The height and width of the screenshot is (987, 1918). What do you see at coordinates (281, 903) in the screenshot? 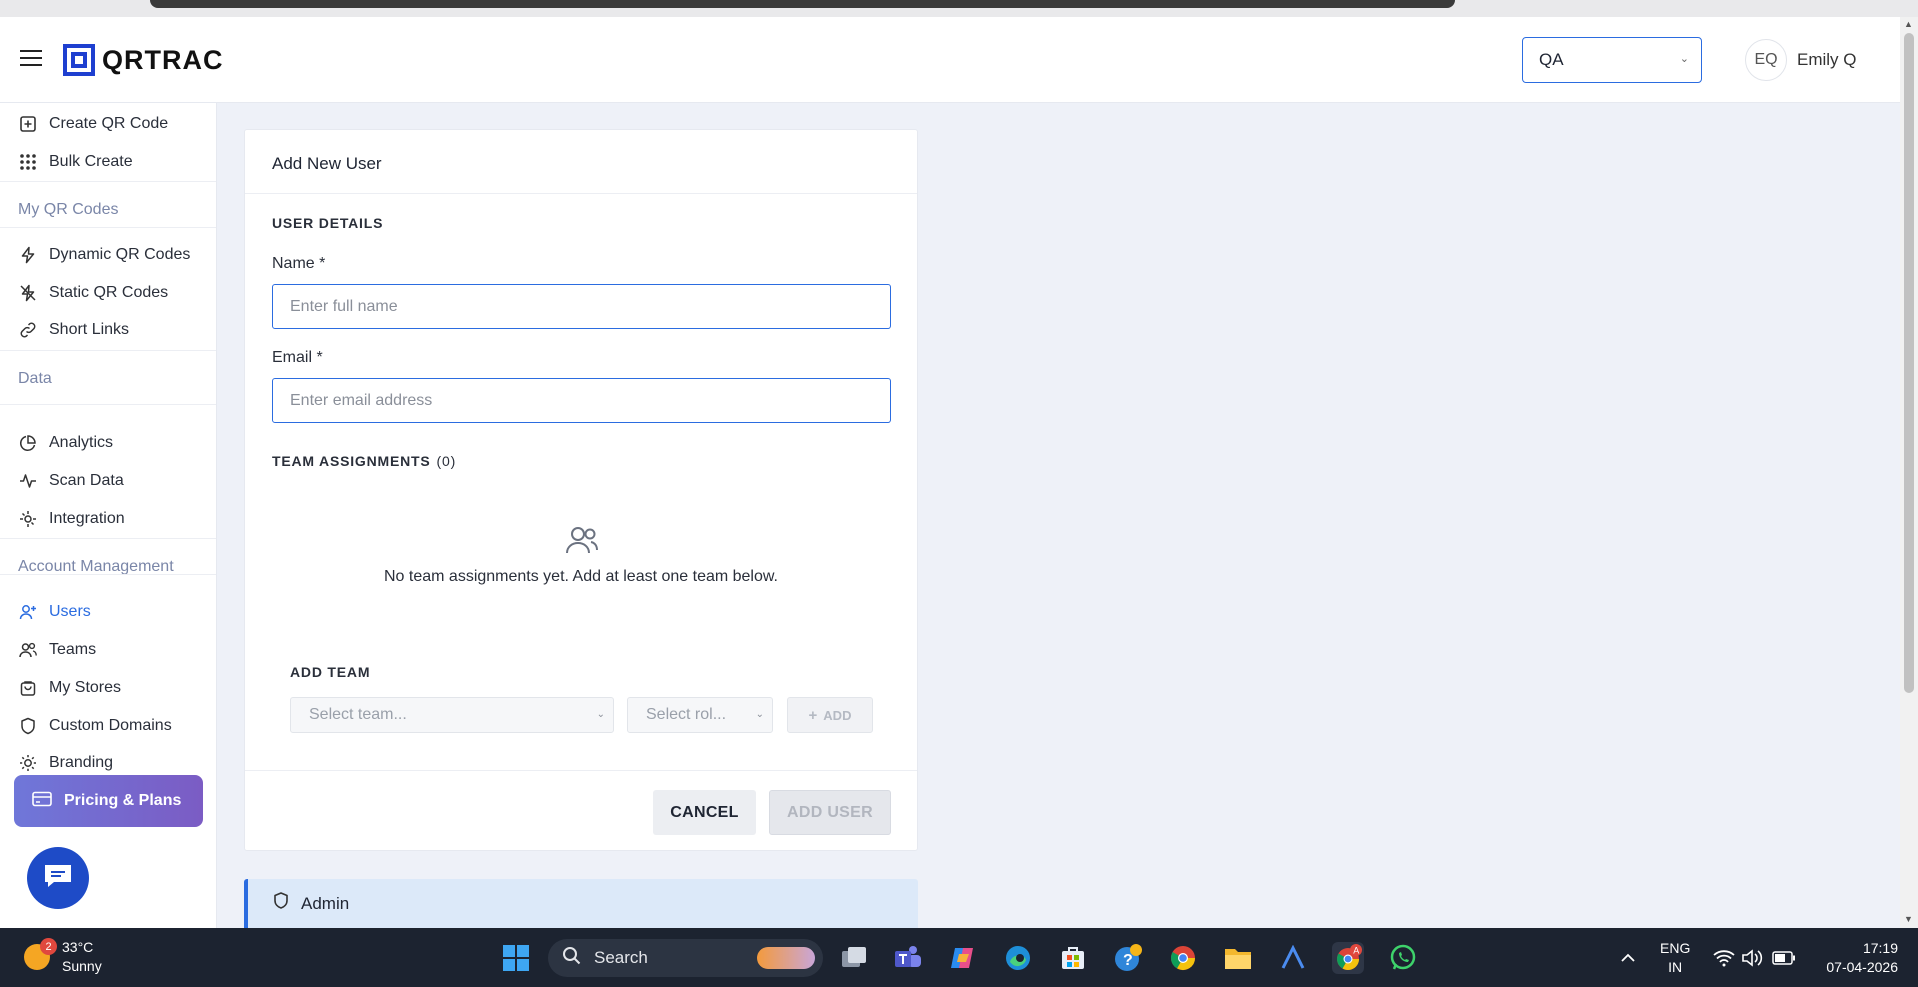
I see `shield-icon` at bounding box center [281, 903].